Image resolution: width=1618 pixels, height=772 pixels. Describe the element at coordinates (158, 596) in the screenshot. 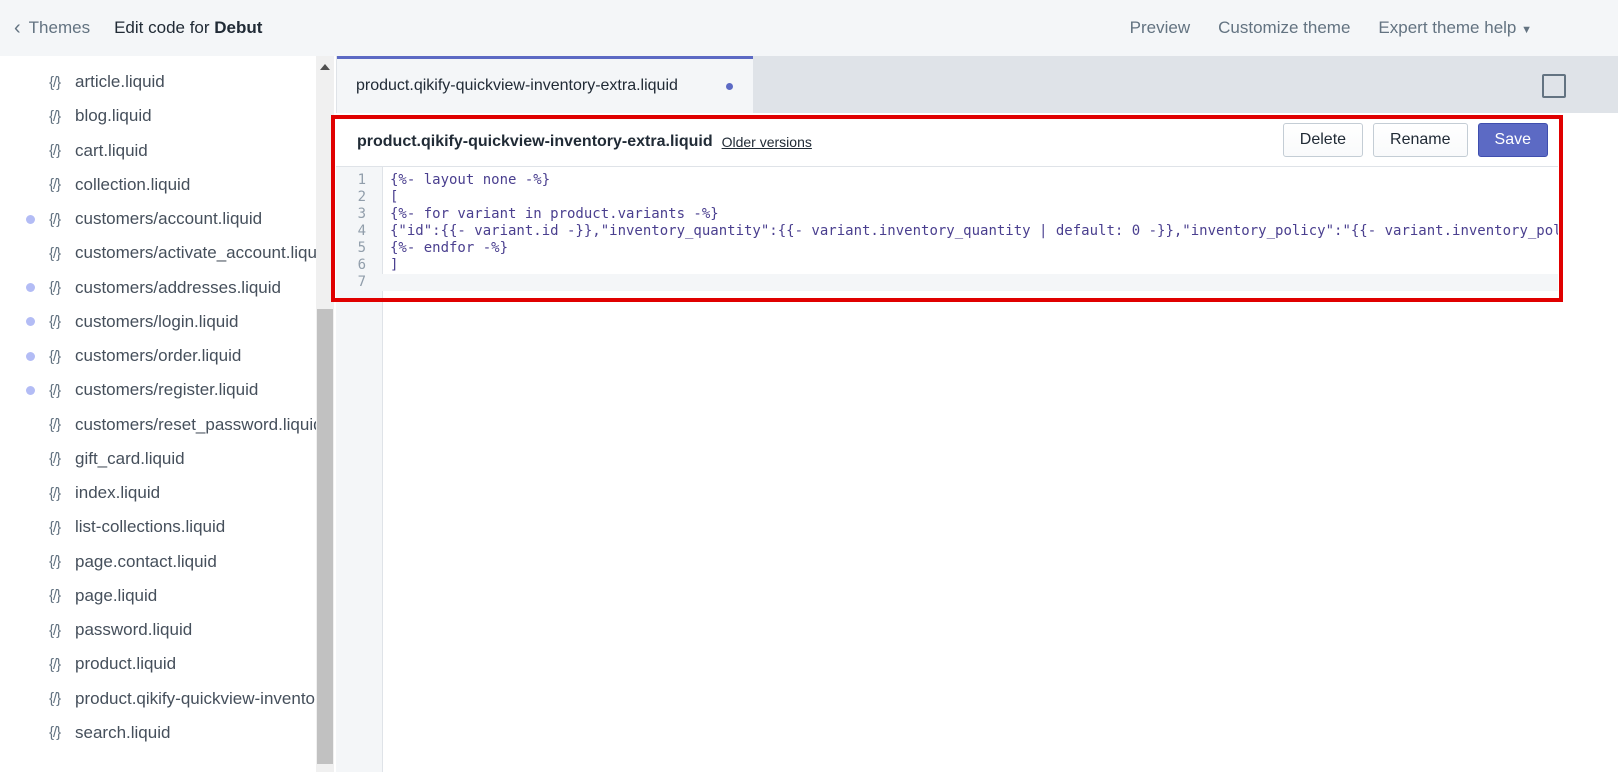

I see `sidebar-file-item: {/} page.liquid` at that location.